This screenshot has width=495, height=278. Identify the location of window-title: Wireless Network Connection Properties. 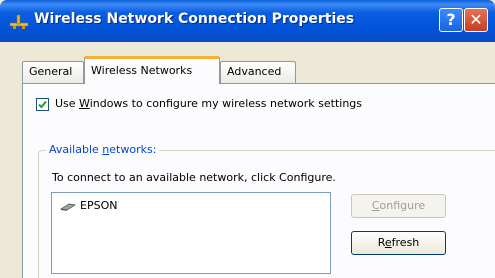
(194, 19).